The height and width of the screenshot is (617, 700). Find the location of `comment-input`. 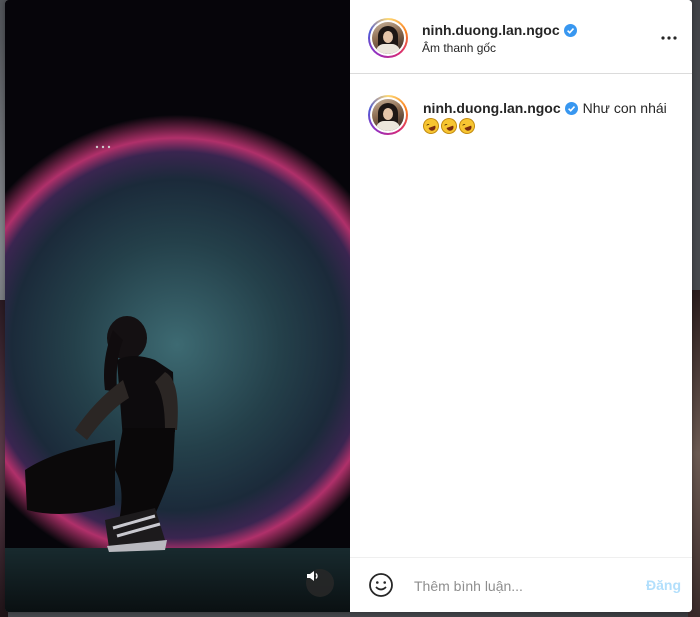

comment-input is located at coordinates (524, 586).